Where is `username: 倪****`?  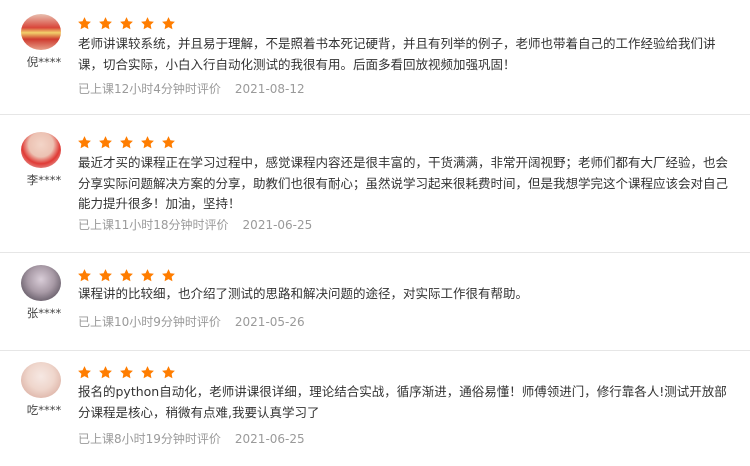
username: 倪**** is located at coordinates (44, 62).